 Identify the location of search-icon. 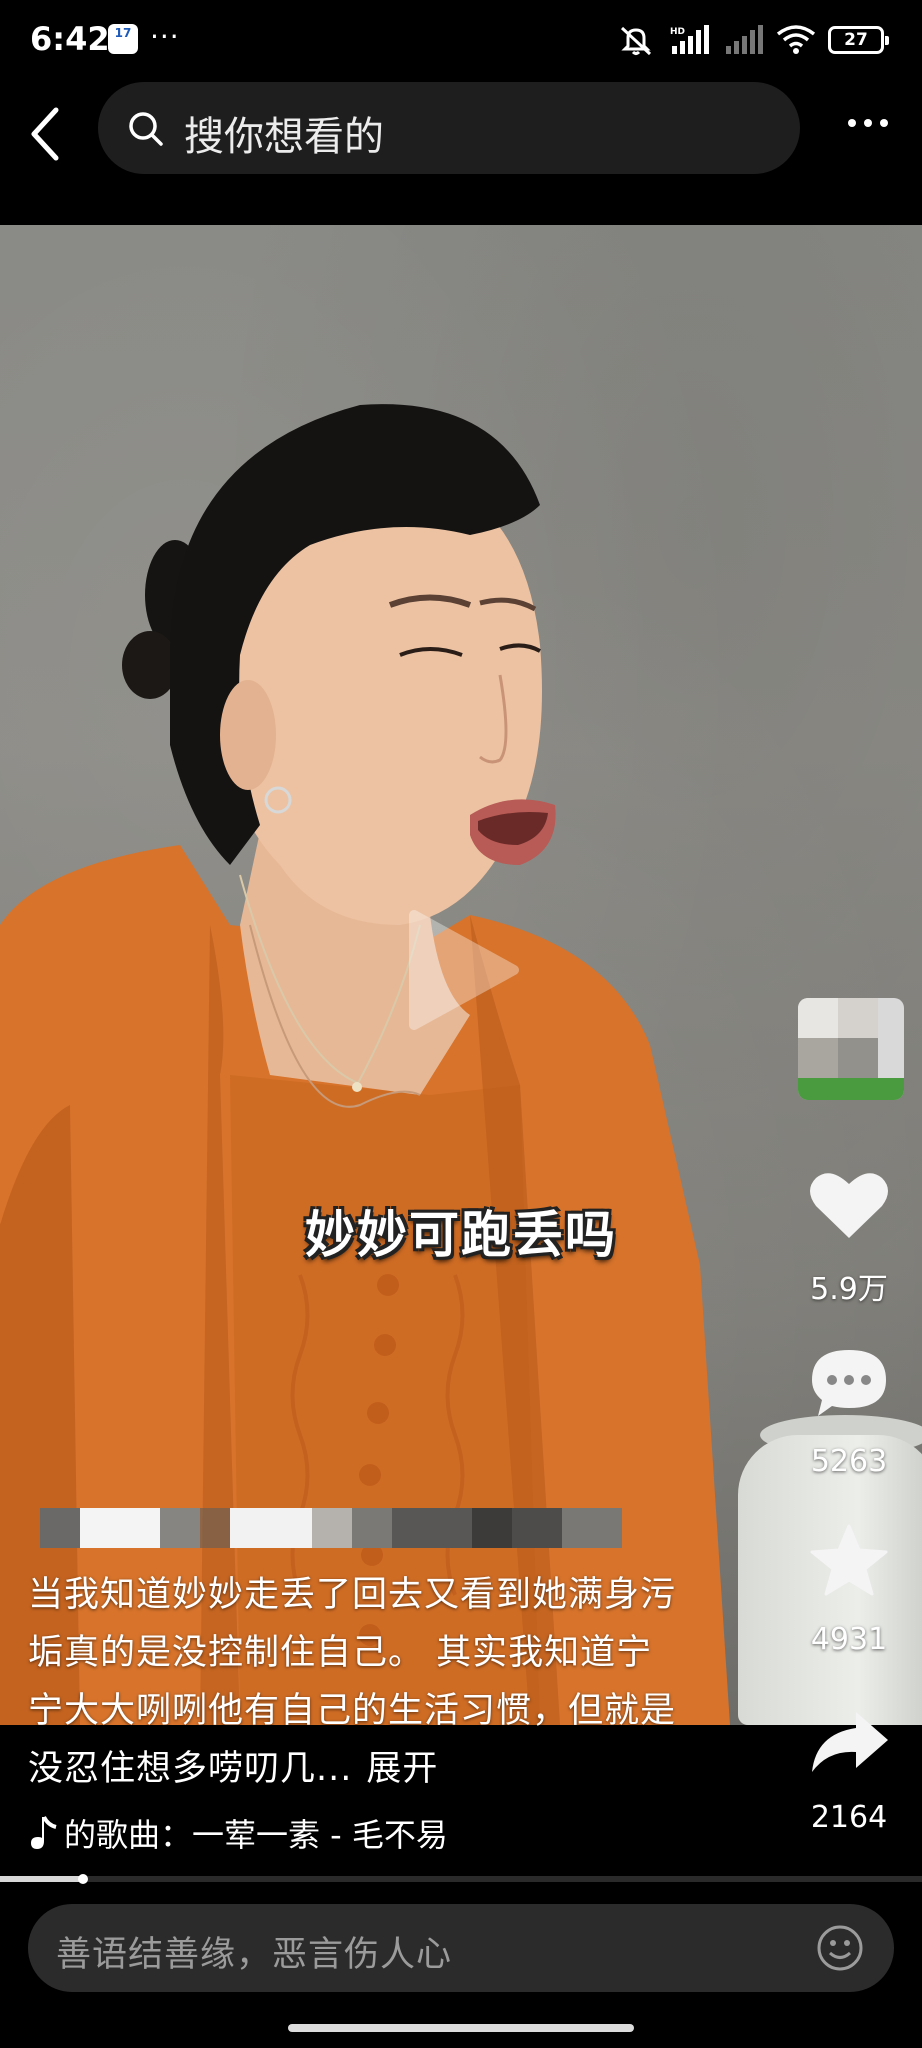
(146, 129).